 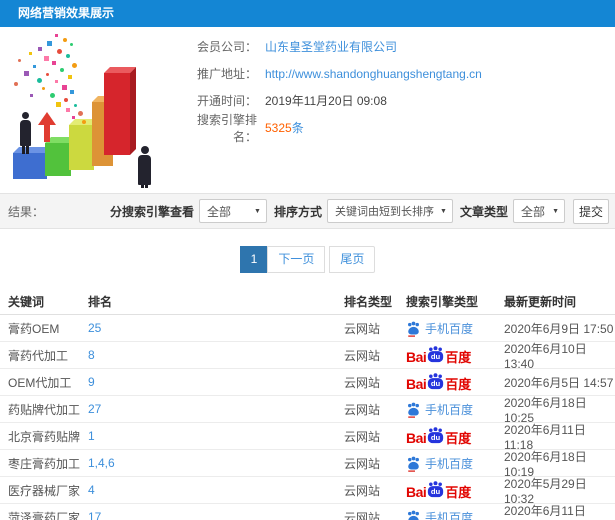 What do you see at coordinates (216, 490) in the screenshot?
I see `rank-cell: 4` at bounding box center [216, 490].